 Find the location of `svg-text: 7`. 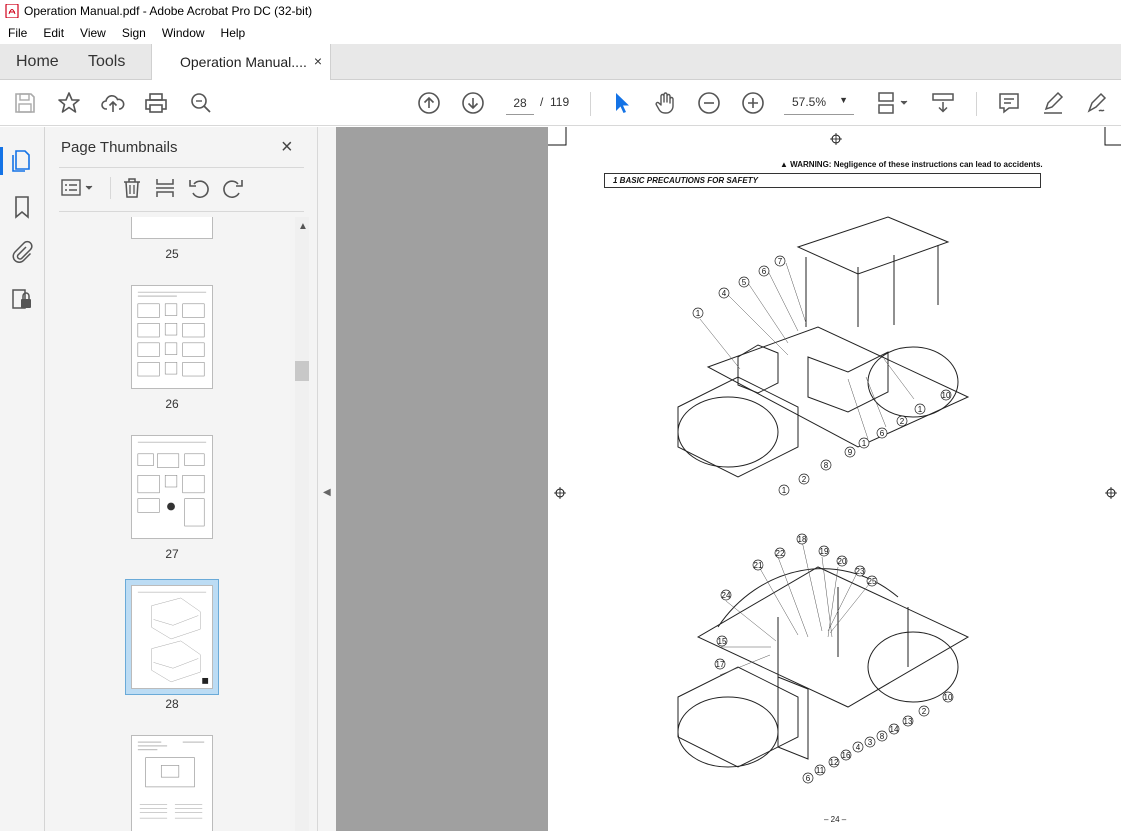

svg-text: 7 is located at coordinates (780, 261).